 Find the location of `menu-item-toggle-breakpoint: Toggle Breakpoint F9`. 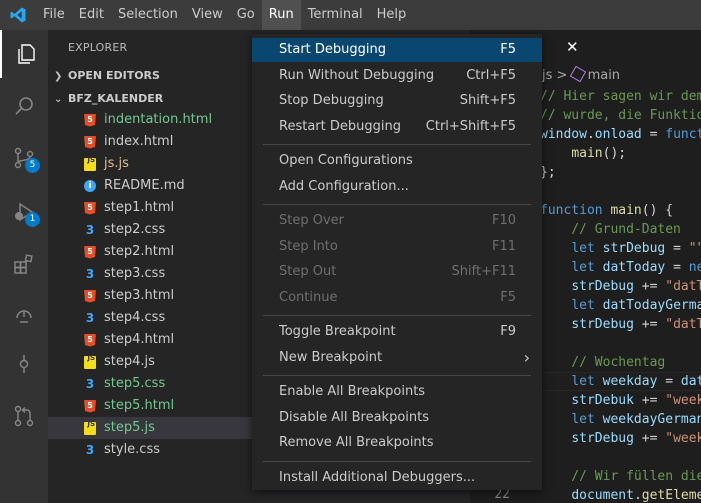

menu-item-toggle-breakpoint: Toggle Breakpoint F9 is located at coordinates (397, 332).